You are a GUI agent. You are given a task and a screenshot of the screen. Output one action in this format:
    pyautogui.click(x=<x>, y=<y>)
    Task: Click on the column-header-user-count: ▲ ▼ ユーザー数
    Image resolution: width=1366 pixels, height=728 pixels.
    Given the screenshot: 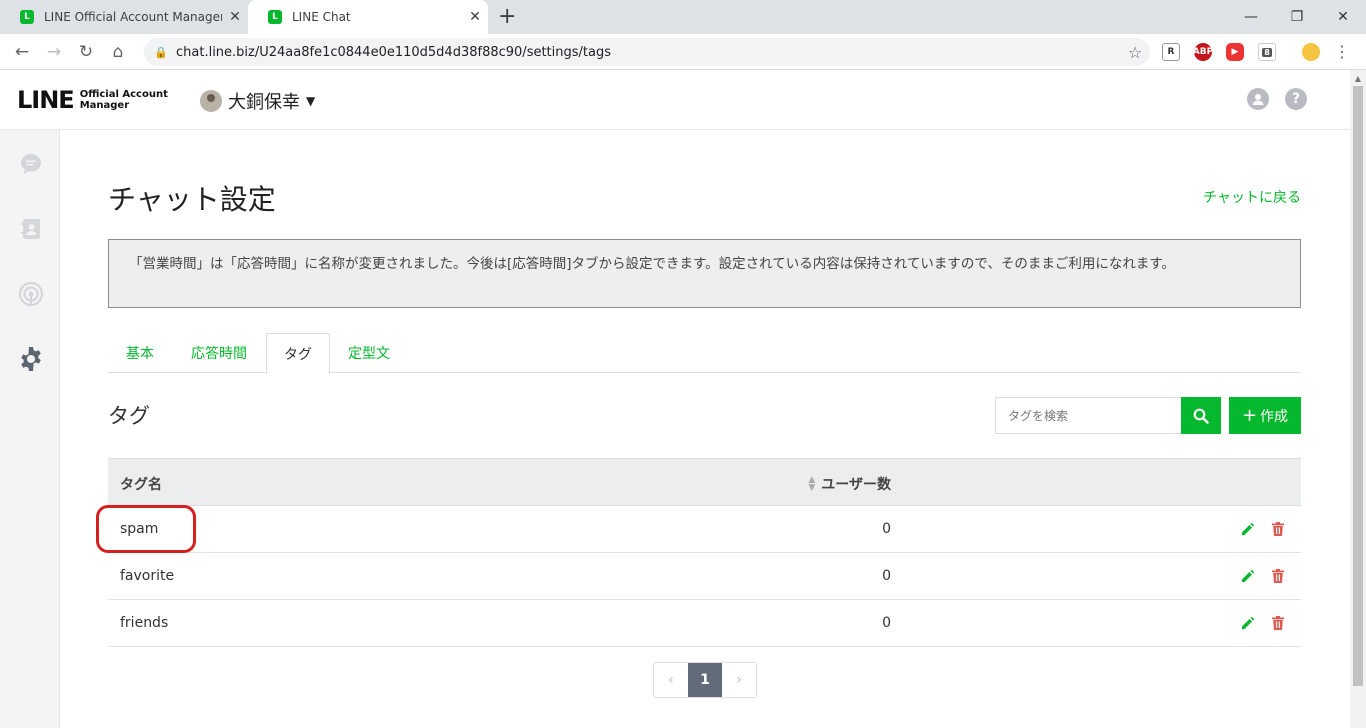 What is the action you would take?
    pyautogui.click(x=849, y=484)
    